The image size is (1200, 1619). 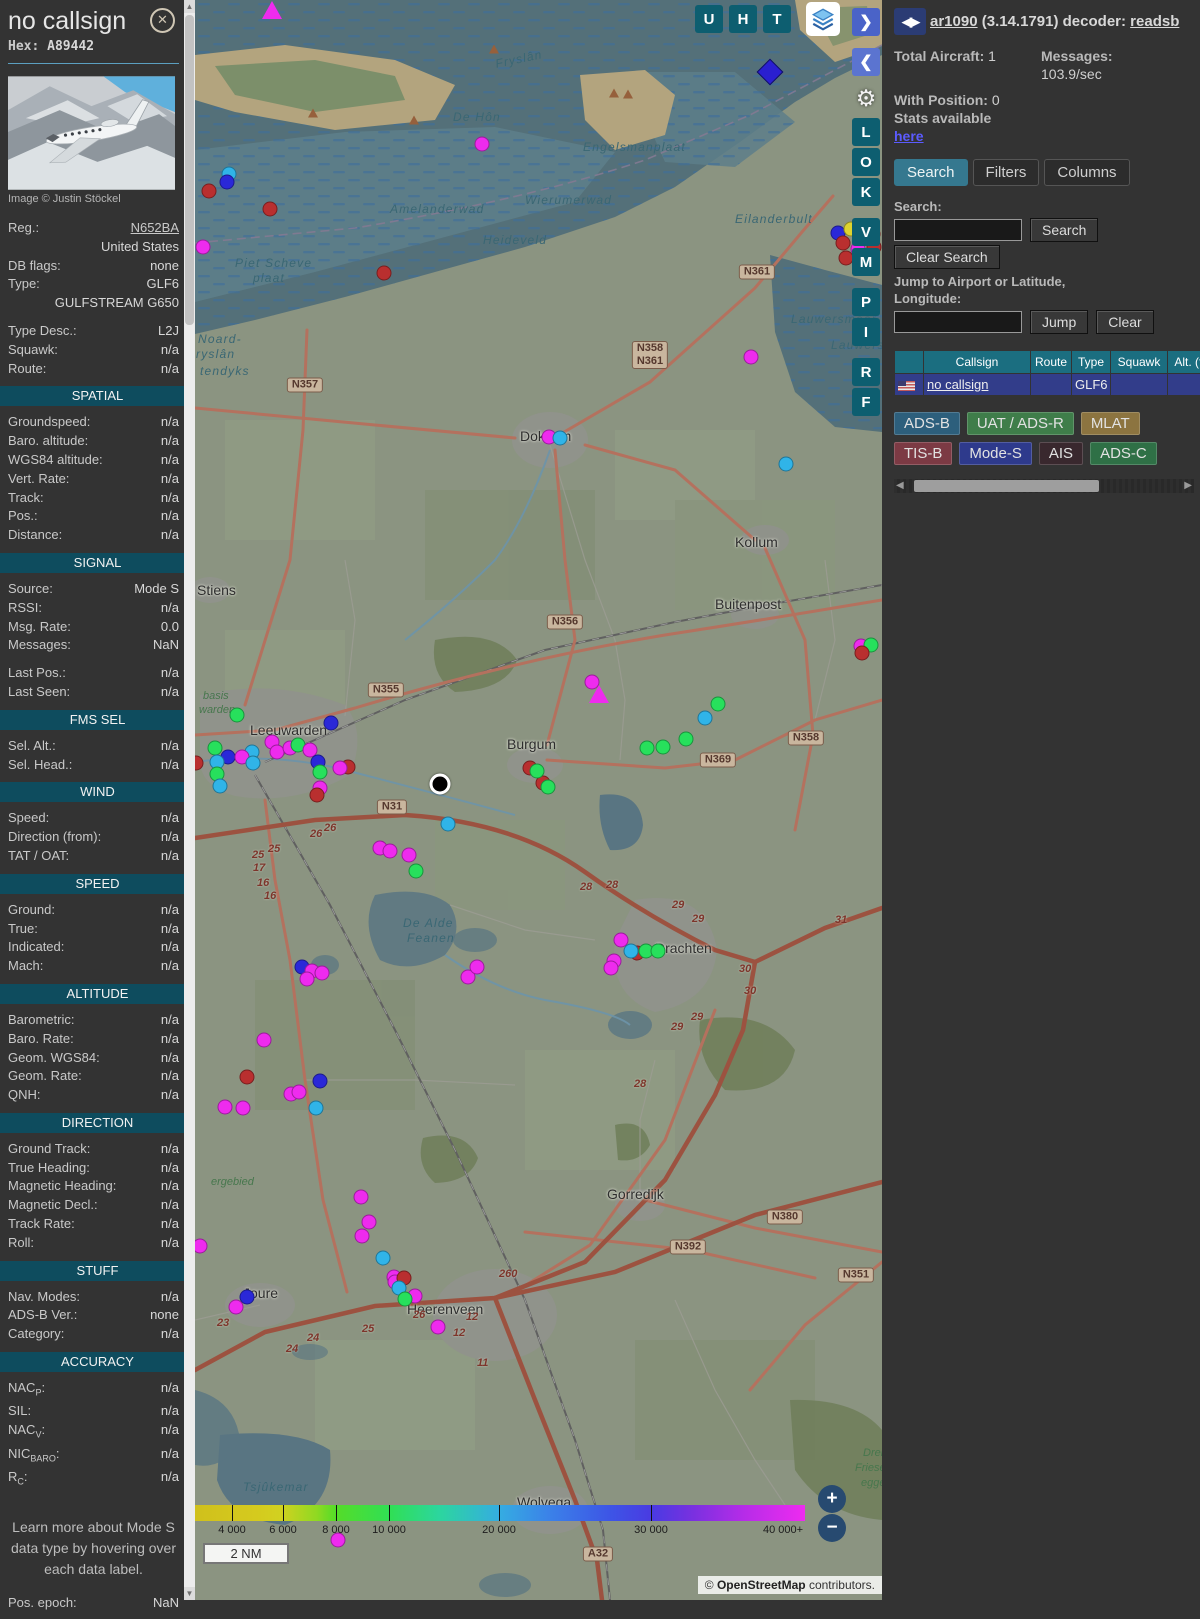 I want to click on layers-button, so click(x=823, y=19).